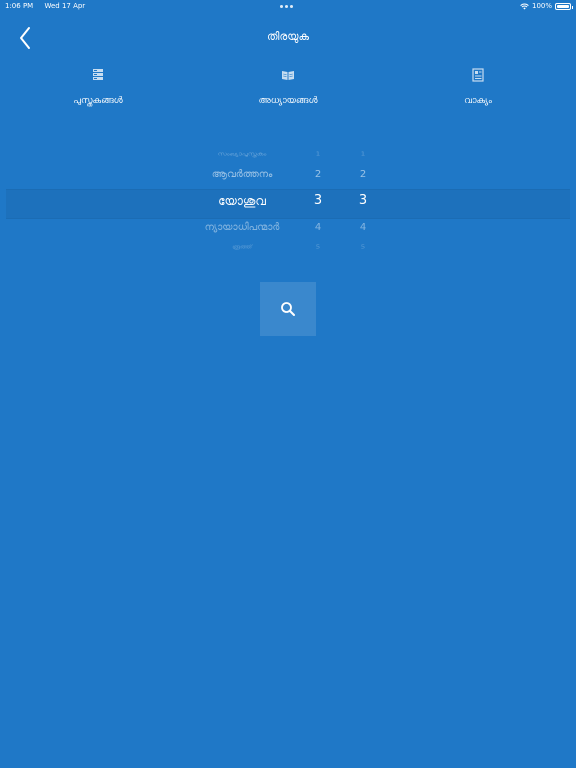 This screenshot has height=768, width=576. What do you see at coordinates (318, 227) in the screenshot?
I see `picker-row-chapter: 4` at bounding box center [318, 227].